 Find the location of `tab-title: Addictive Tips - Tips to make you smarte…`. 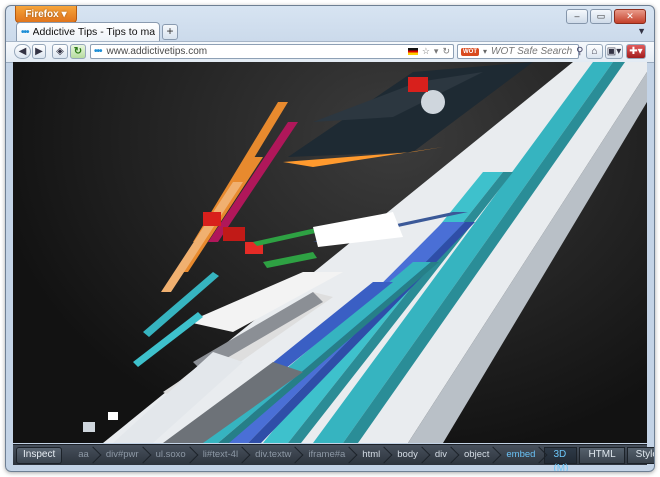

tab-title: Addictive Tips - Tips to make you smarte… is located at coordinates (93, 32).